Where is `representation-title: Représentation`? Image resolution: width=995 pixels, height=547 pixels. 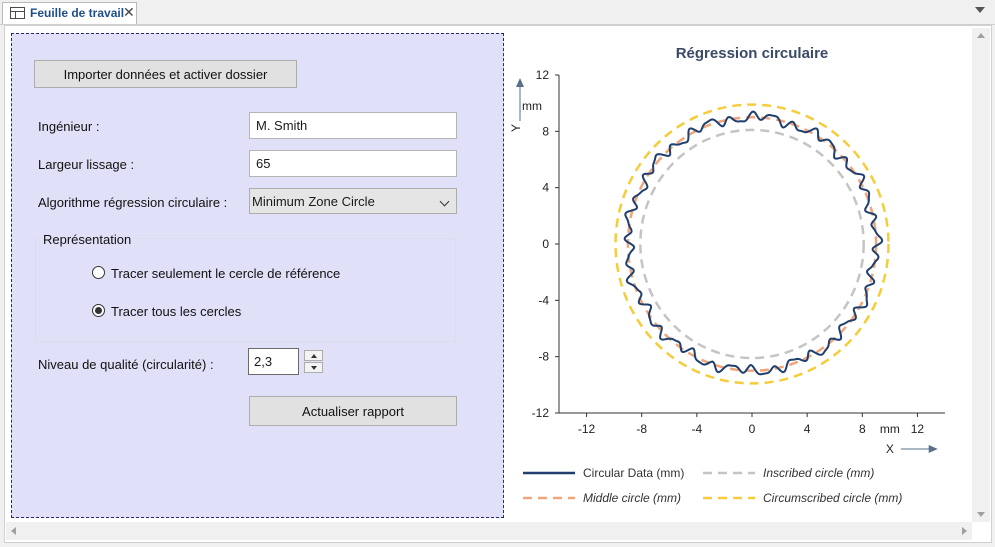
representation-title: Représentation is located at coordinates (87, 239).